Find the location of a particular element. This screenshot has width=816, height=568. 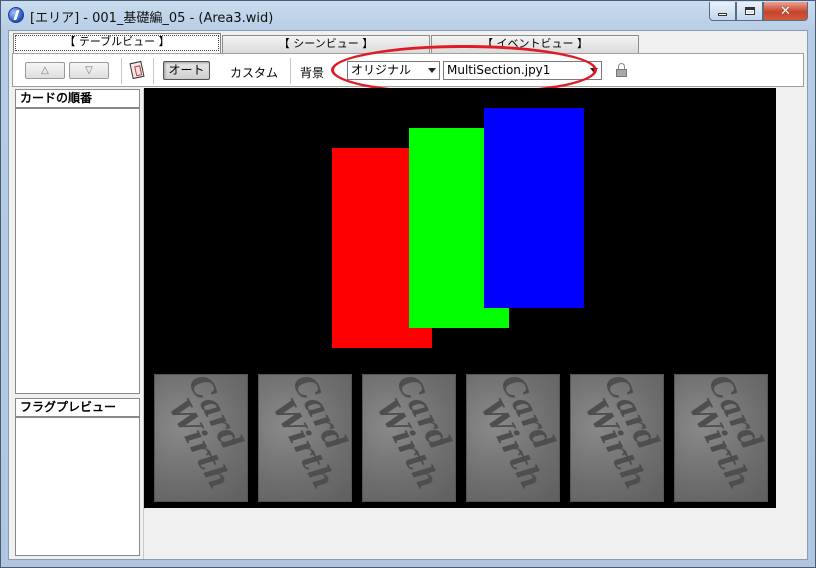

window-controls: ✕ is located at coordinates (758, 11).